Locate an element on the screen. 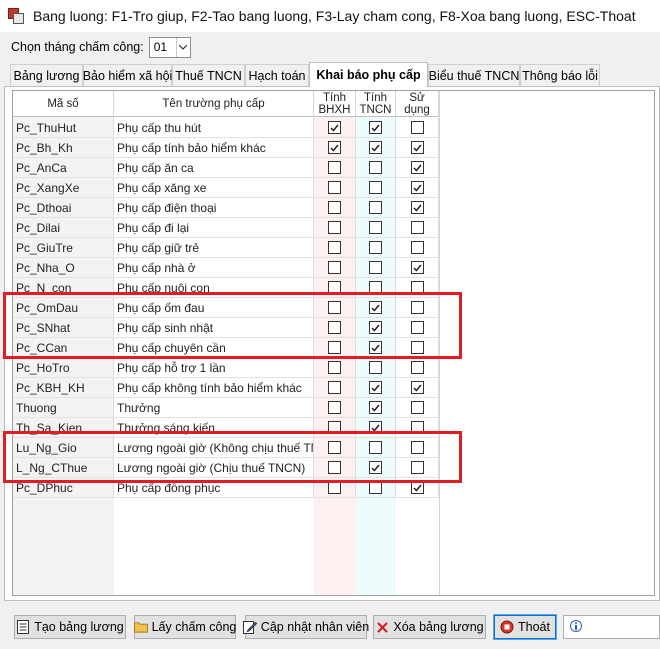  row-name: Phụ cấp hỗ trợ 1 lần is located at coordinates (214, 367).